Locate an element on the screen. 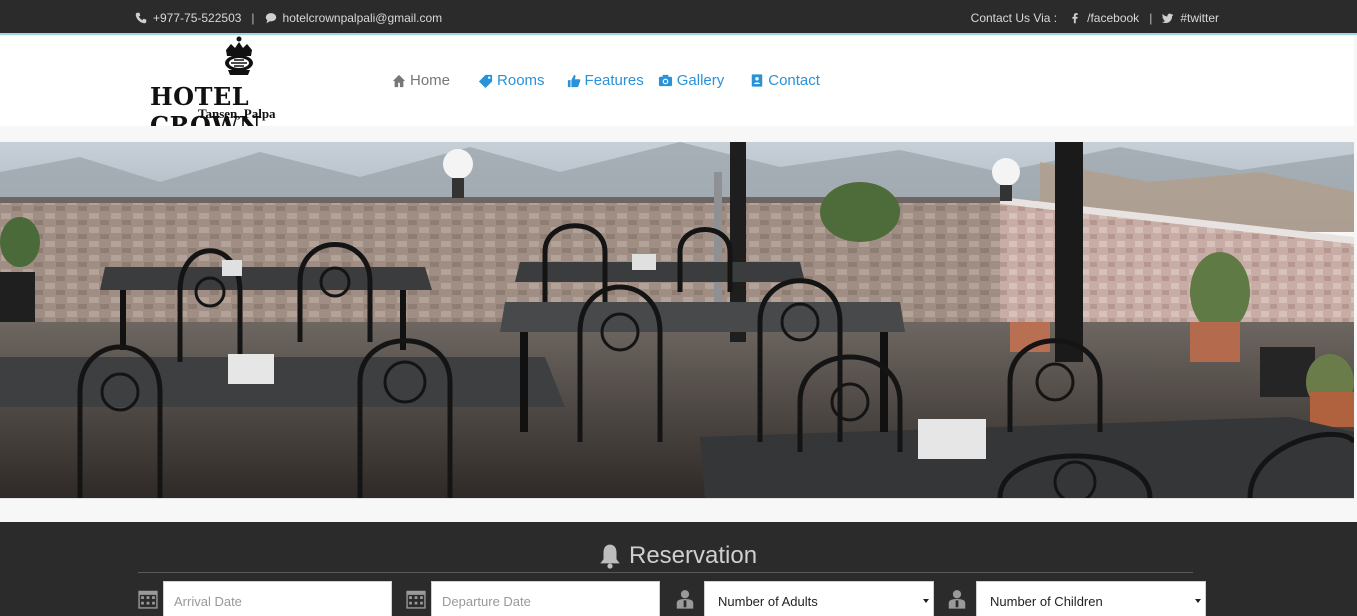 The height and width of the screenshot is (616, 1357). adults-select-value: Number of Adults is located at coordinates (768, 601).